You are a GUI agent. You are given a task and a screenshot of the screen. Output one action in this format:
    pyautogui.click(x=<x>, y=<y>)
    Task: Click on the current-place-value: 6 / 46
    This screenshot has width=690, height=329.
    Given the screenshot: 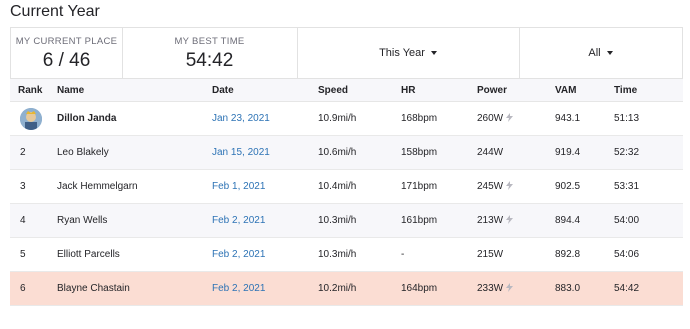 What is the action you would take?
    pyautogui.click(x=66, y=60)
    